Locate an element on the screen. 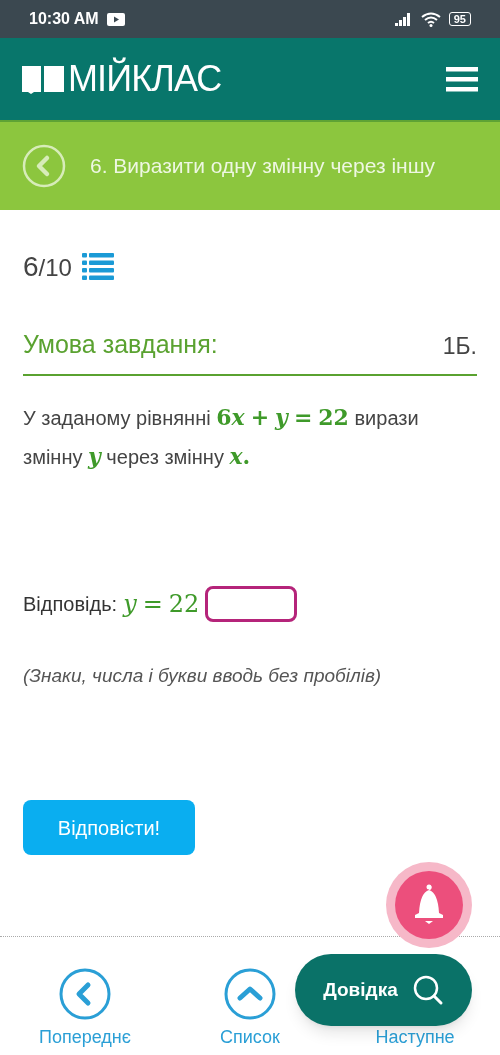  video-icon is located at coordinates (115, 19).